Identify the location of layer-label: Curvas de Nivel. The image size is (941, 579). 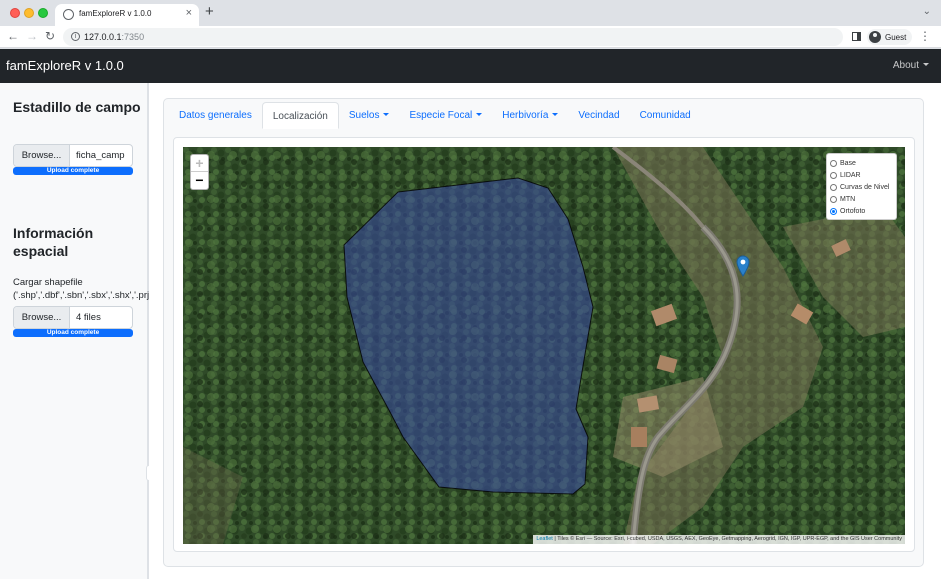
(865, 187).